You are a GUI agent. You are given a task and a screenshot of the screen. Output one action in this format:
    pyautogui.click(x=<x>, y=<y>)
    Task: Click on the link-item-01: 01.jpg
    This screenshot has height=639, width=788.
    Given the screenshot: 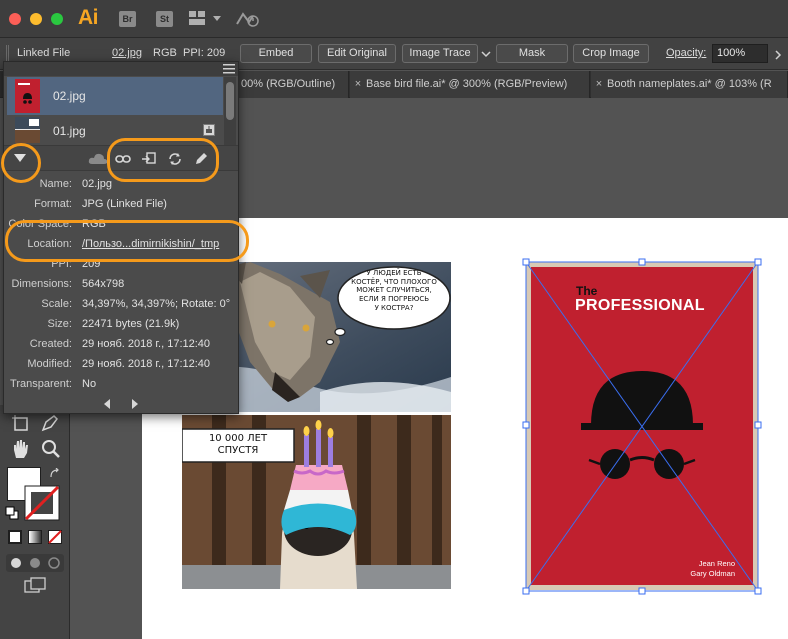 What is the action you would take?
    pyautogui.click(x=115, y=130)
    